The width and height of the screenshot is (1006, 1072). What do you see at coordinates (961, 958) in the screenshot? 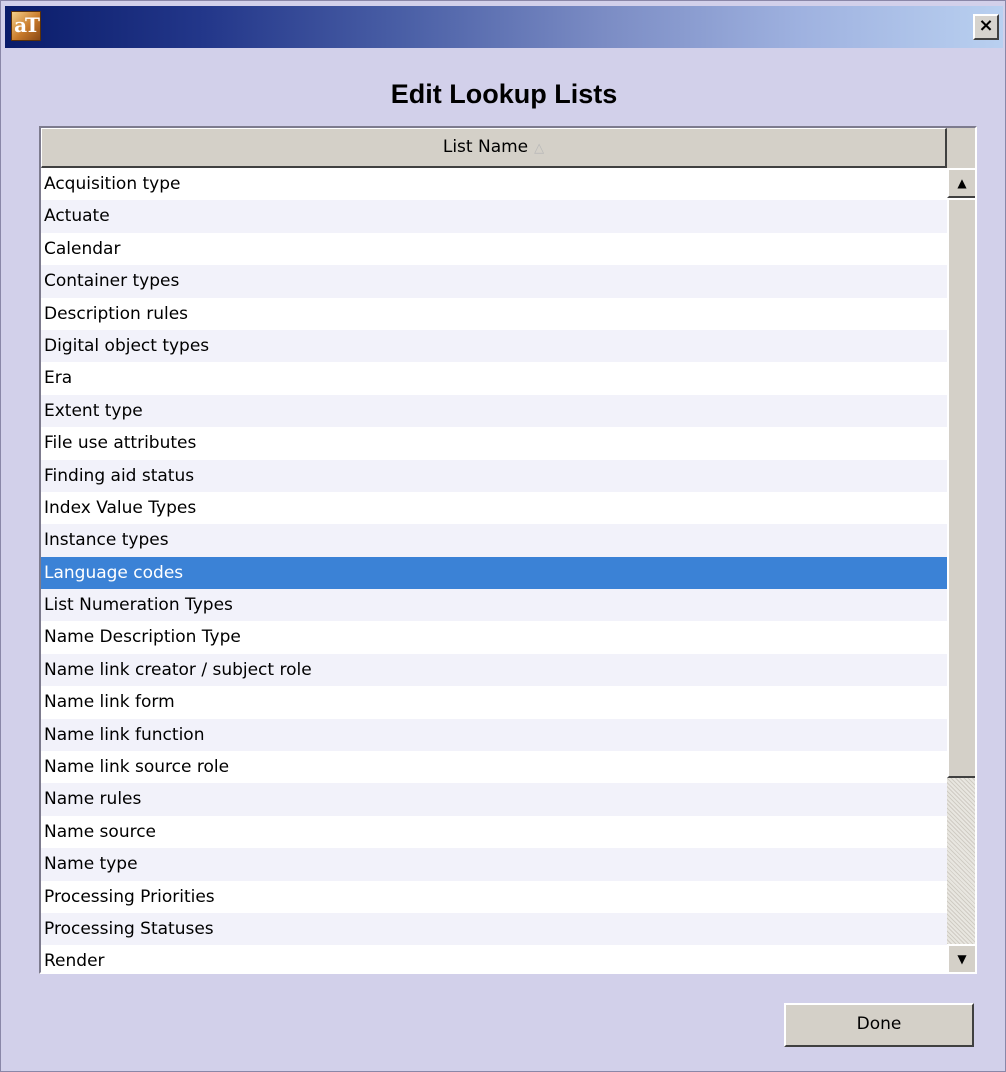
I see `scroll-down-arrow-icon: ▼` at bounding box center [961, 958].